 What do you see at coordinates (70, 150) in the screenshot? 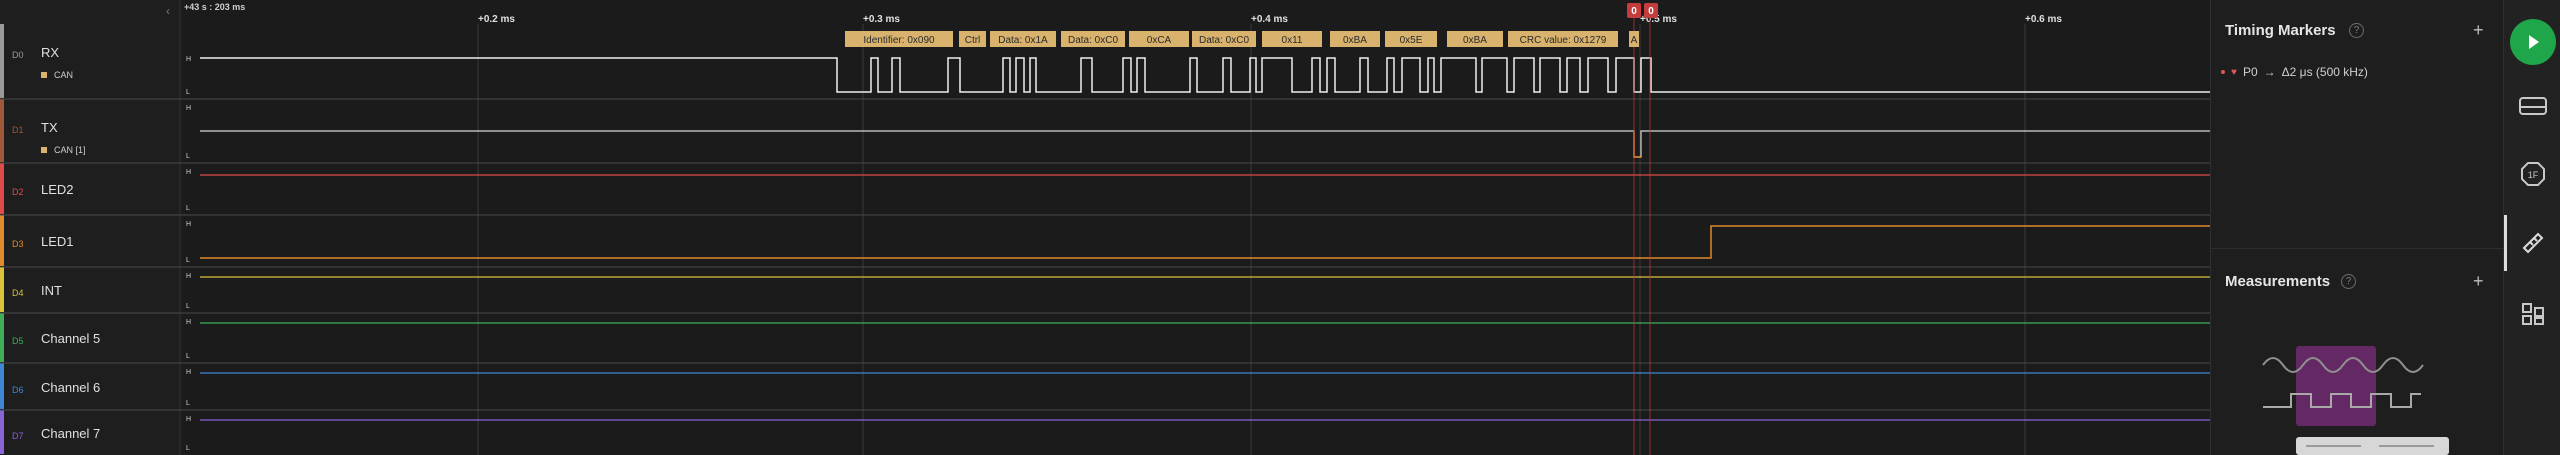
I see `analyzer-name: CAN [1]` at bounding box center [70, 150].